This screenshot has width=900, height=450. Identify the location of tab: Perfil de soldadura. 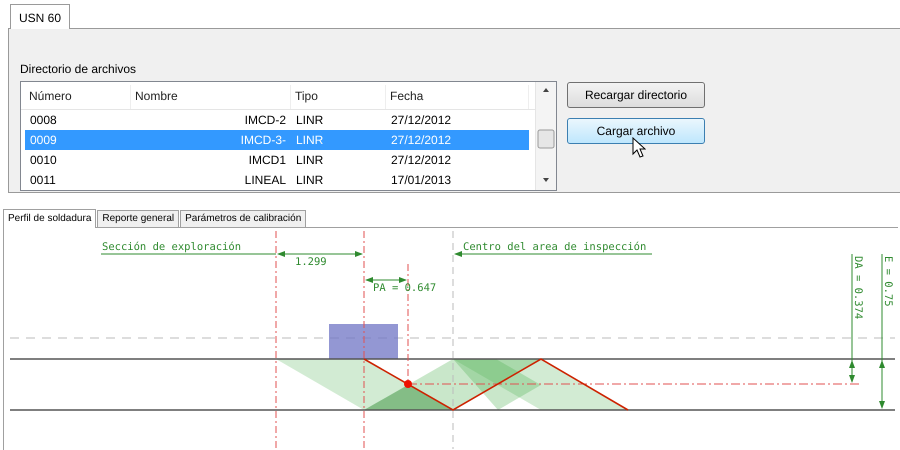
(49, 218).